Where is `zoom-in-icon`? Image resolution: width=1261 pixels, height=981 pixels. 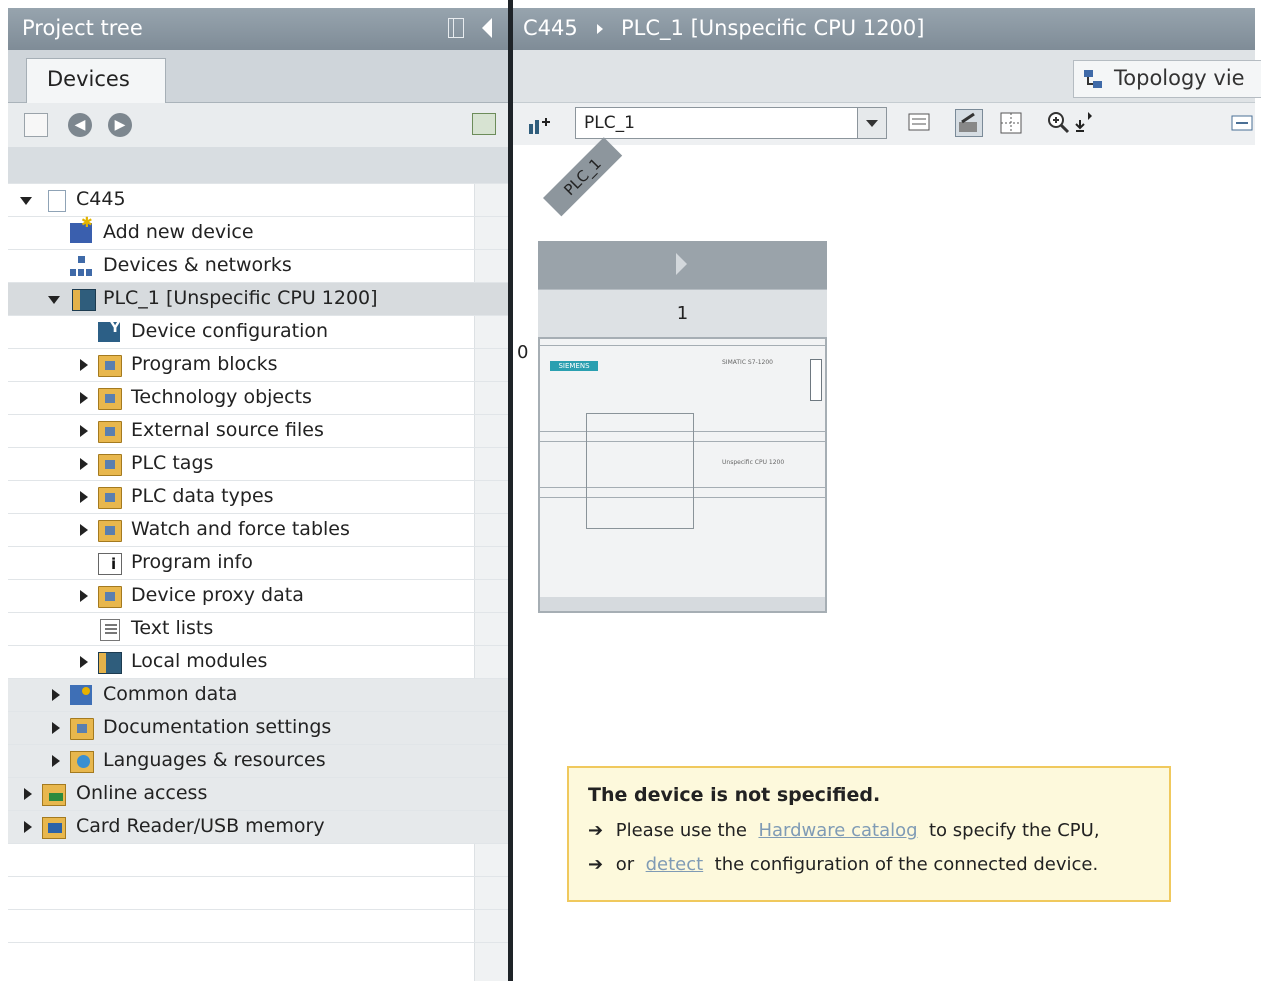 zoom-in-icon is located at coordinates (1059, 123).